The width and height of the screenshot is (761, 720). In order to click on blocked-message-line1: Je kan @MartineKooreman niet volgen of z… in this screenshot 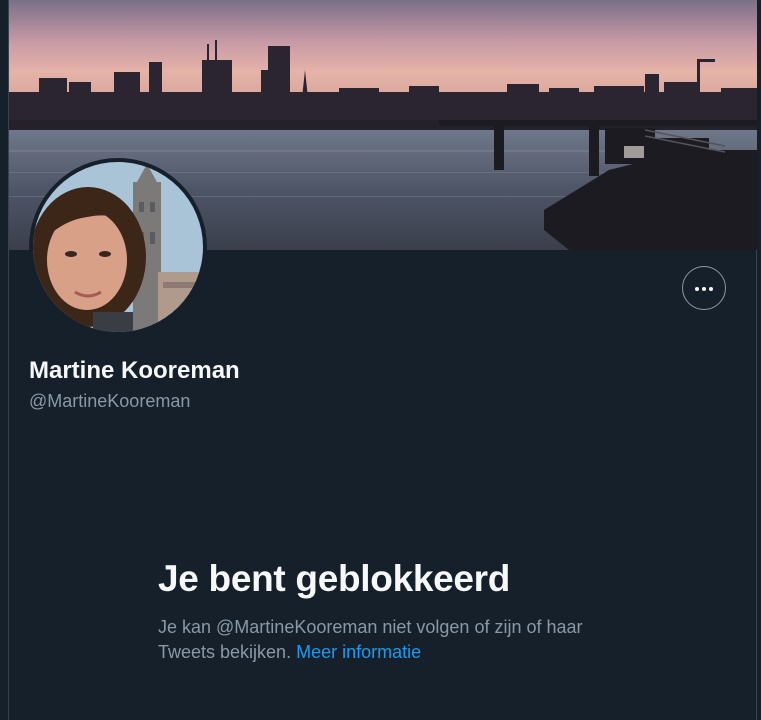, I will do `click(370, 627)`.